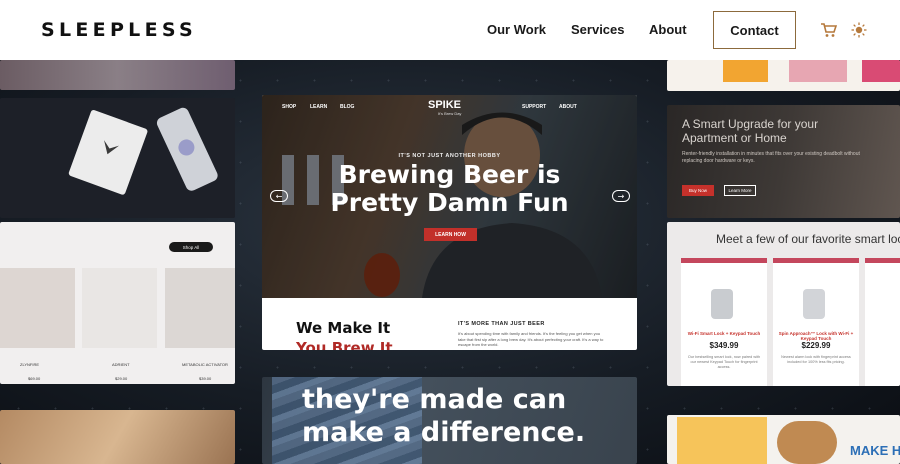 The image size is (900, 464). I want to click on arrow-left-icon: ←, so click(279, 196).